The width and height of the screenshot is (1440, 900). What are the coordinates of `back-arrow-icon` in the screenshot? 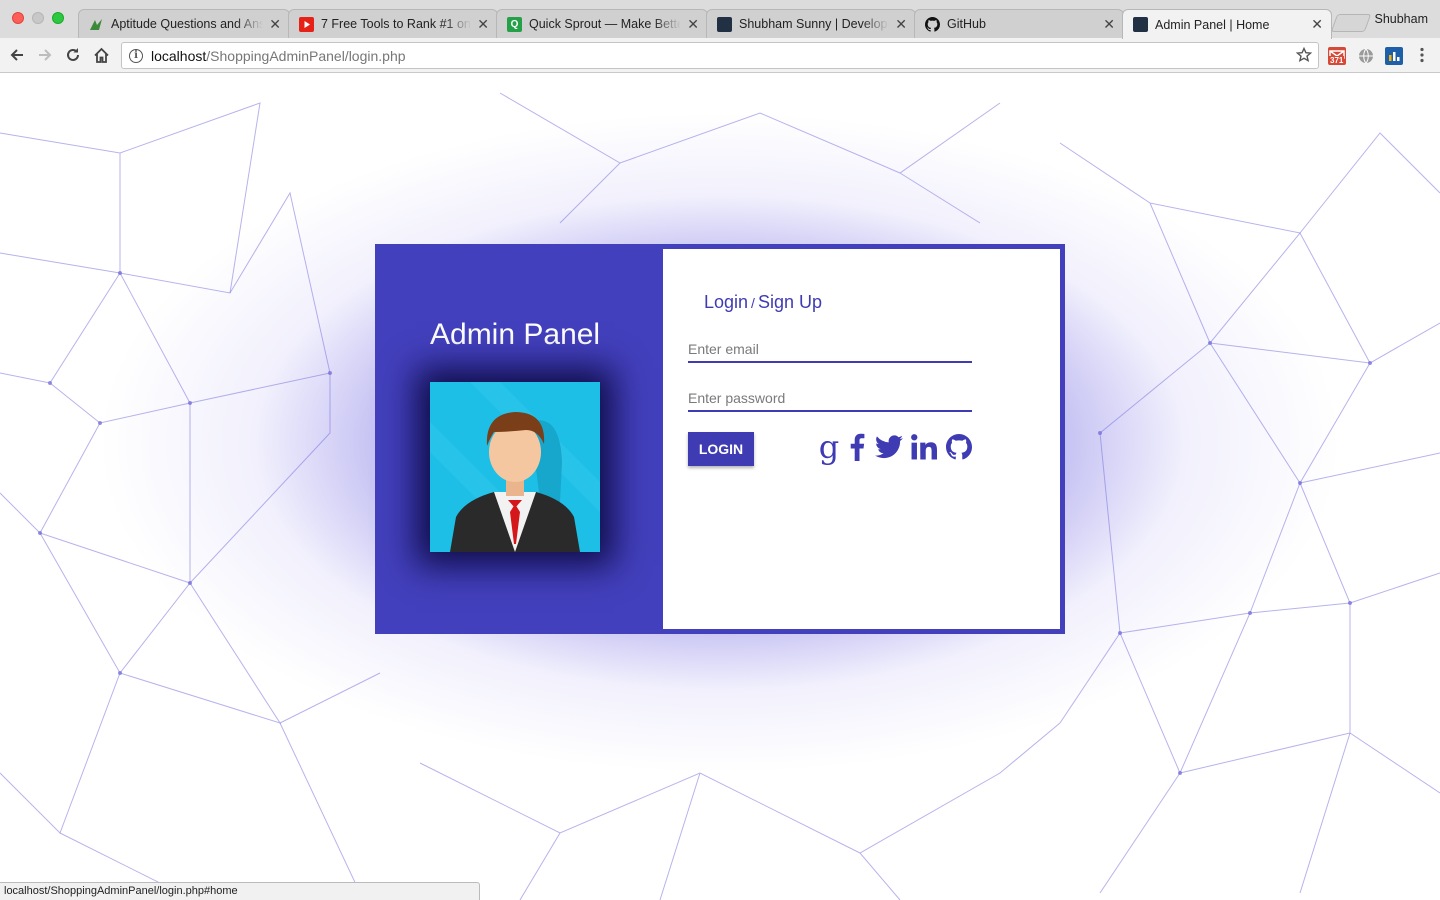 It's located at (17, 55).